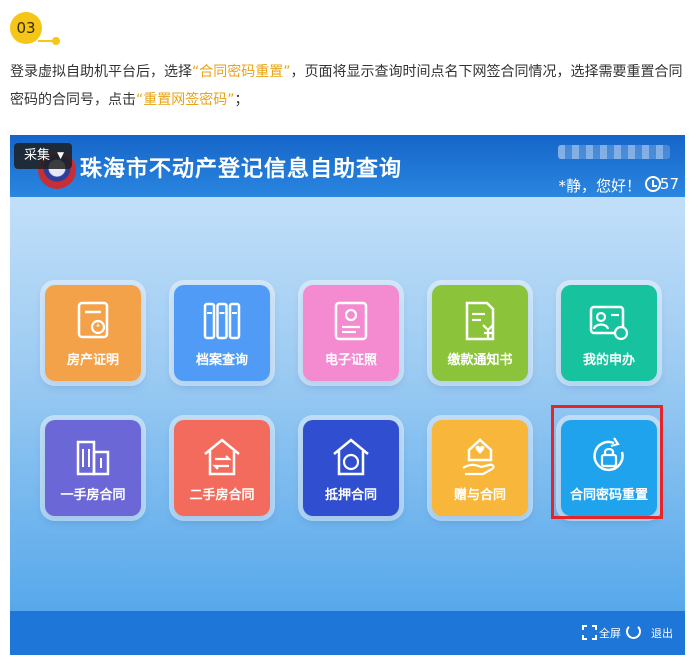  I want to click on greeting: *静，您好！, so click(599, 186).